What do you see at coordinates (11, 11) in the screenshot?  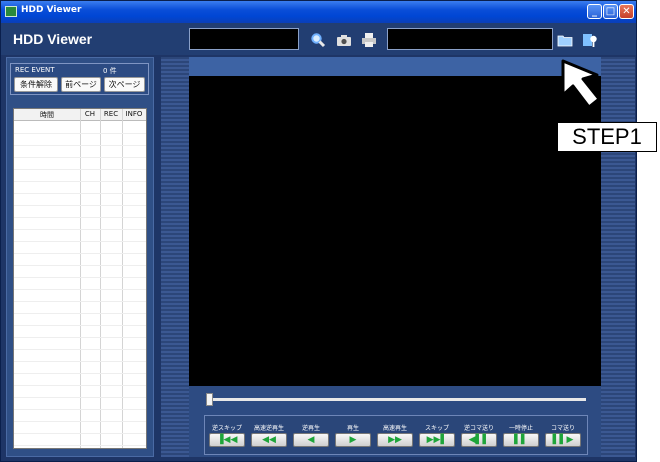 I see `app-icon` at bounding box center [11, 11].